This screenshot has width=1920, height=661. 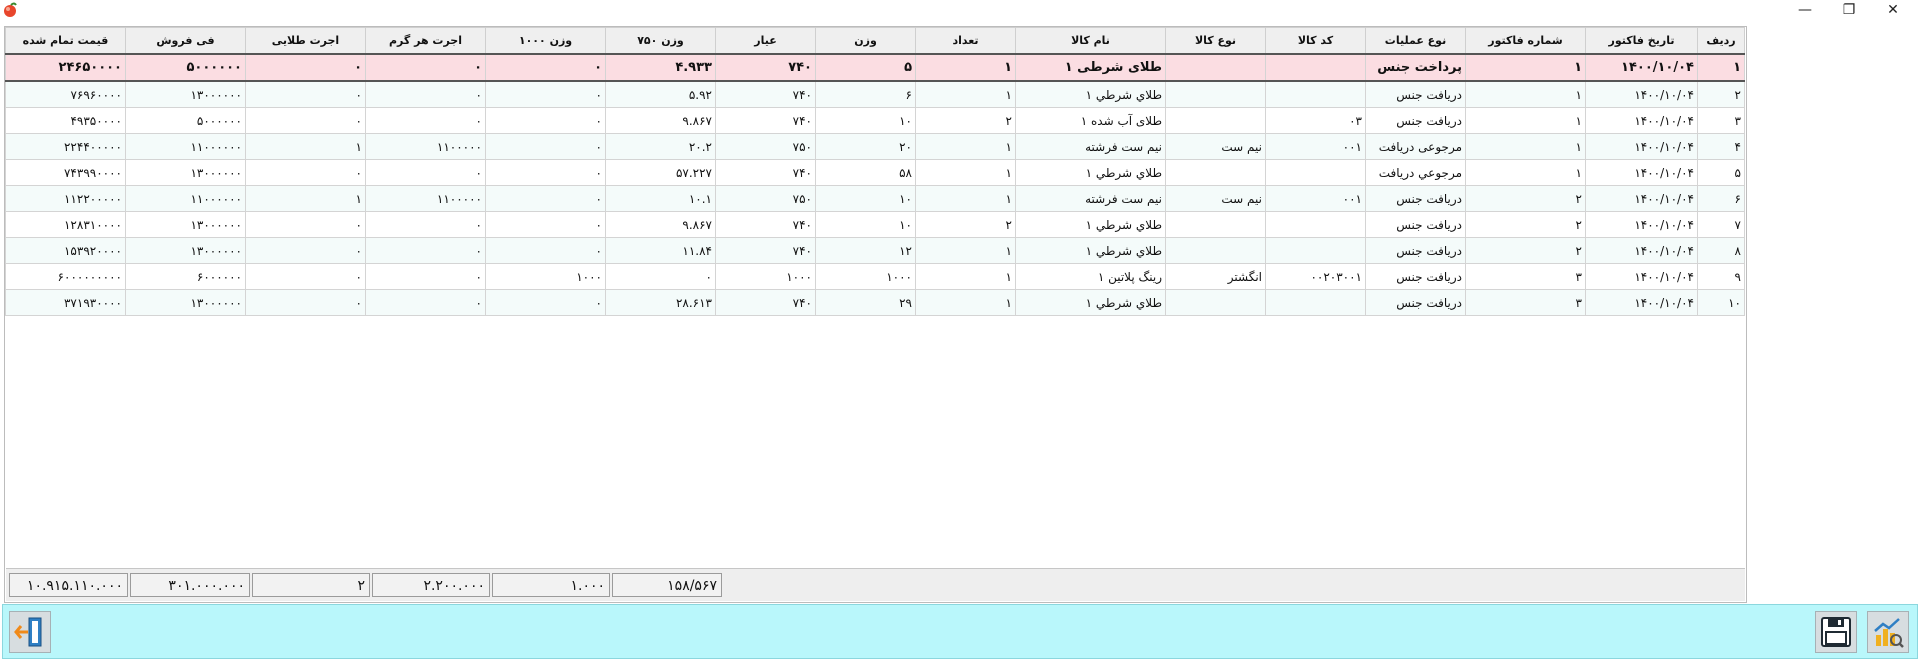 I want to click on table-cell: ۷۴۳۹۹۰۰۰۰, so click(x=65, y=172).